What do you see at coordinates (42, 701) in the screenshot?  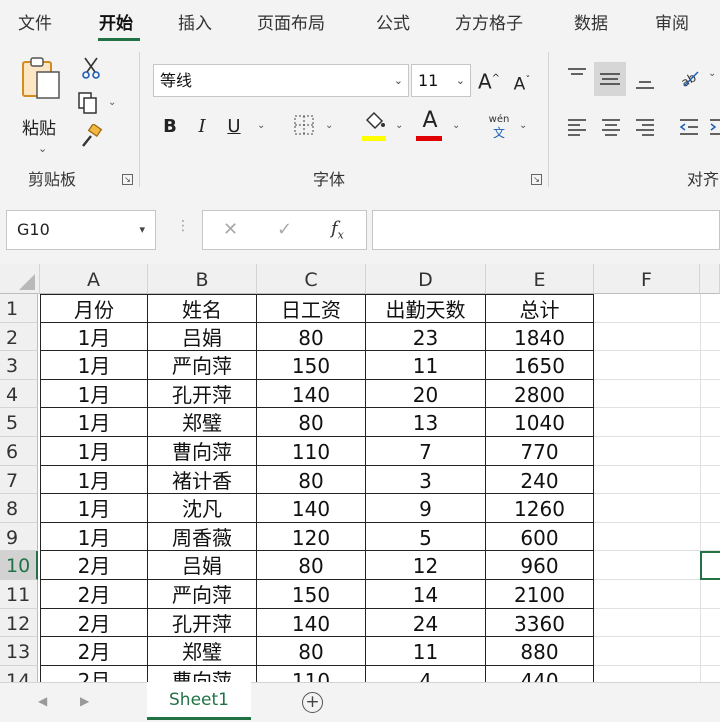 I see `scroll-left-icon: ◀` at bounding box center [42, 701].